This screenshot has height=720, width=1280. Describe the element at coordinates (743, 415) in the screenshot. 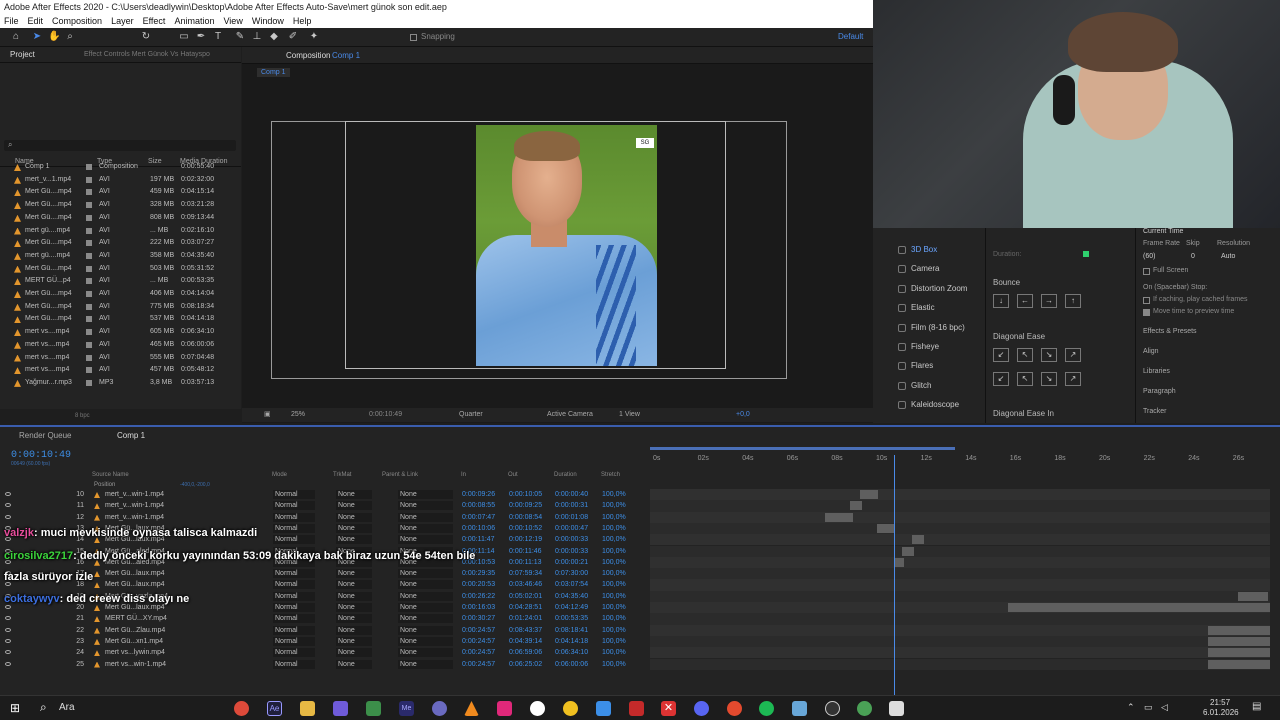

I see `exposure-value: +0,0` at that location.